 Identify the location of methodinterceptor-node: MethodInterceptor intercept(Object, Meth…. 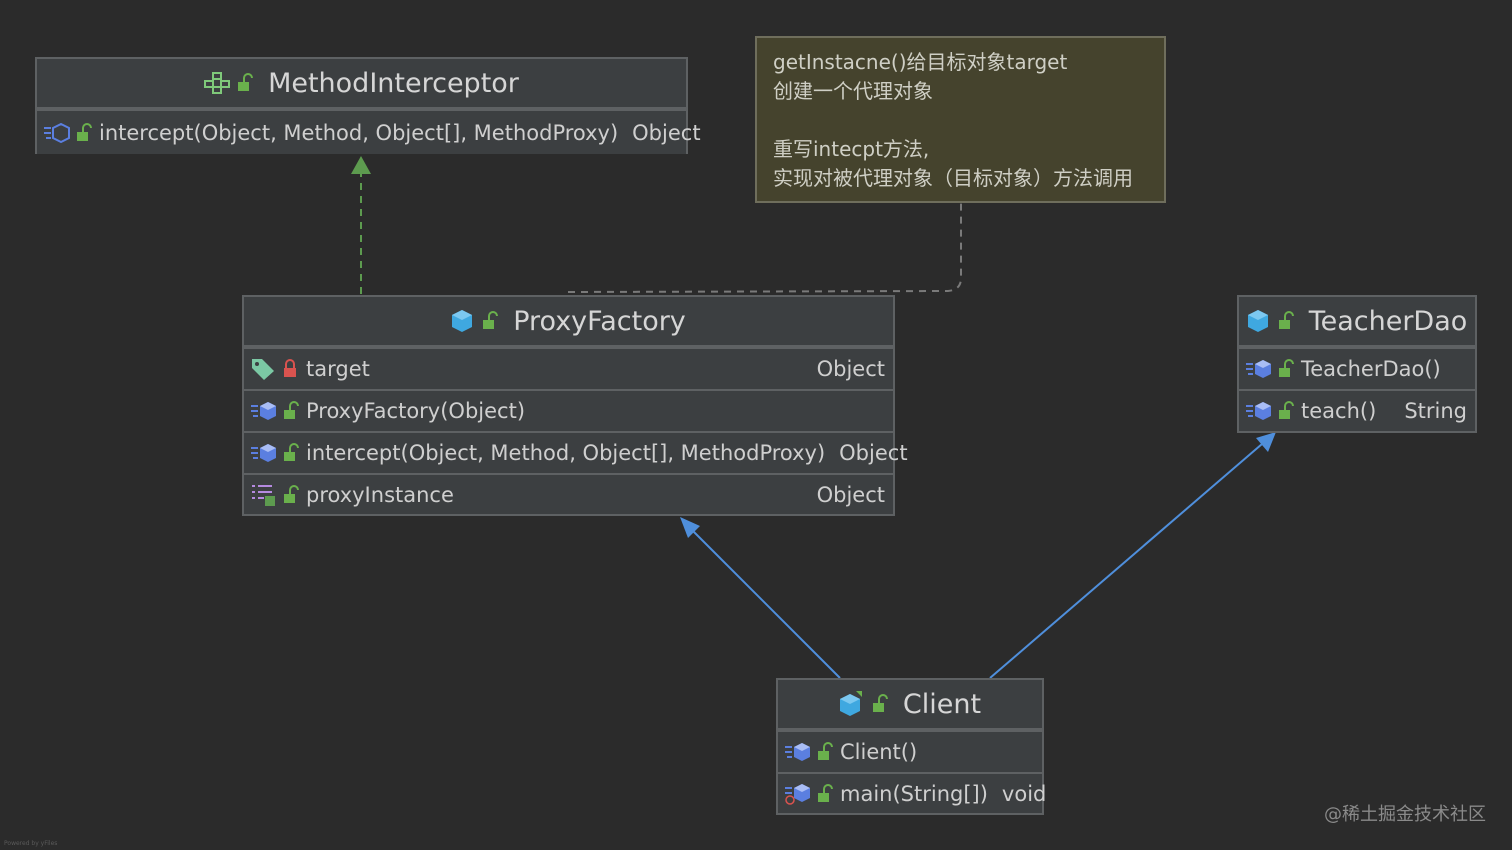
(368, 105).